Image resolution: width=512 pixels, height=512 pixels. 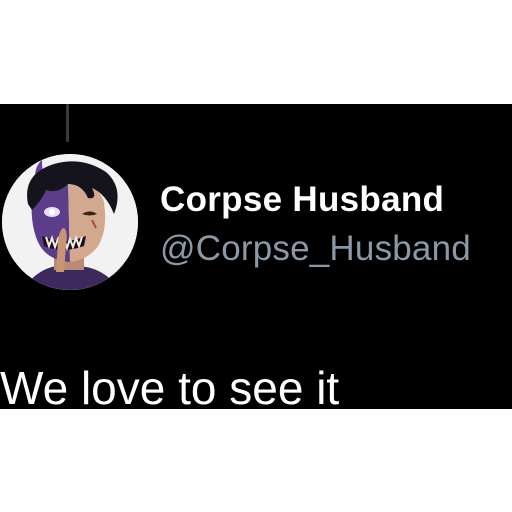 I want to click on tweet-body-text: We love to see it, so click(x=170, y=385).